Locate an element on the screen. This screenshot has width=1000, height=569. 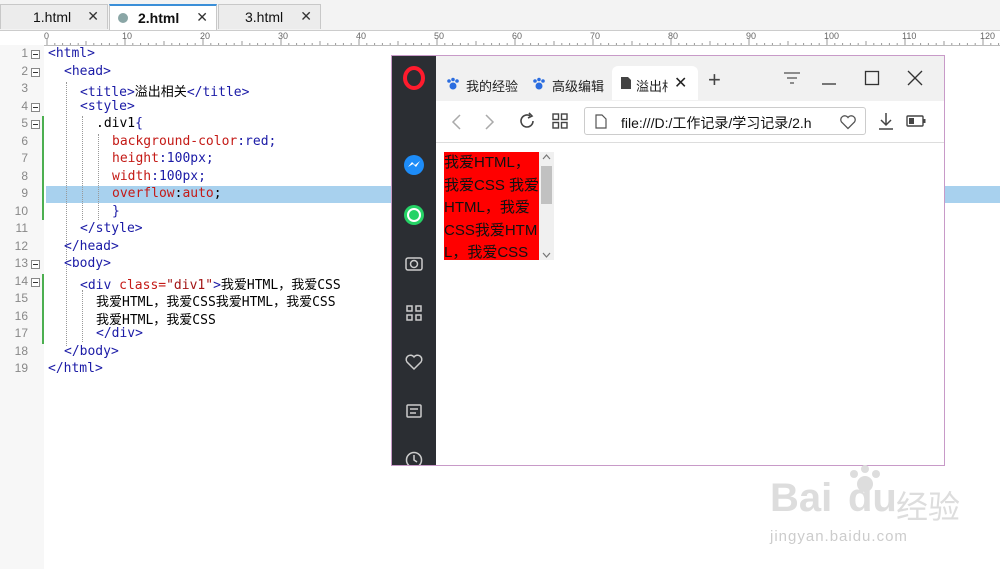
scroll-up-icon is located at coordinates (546, 157).